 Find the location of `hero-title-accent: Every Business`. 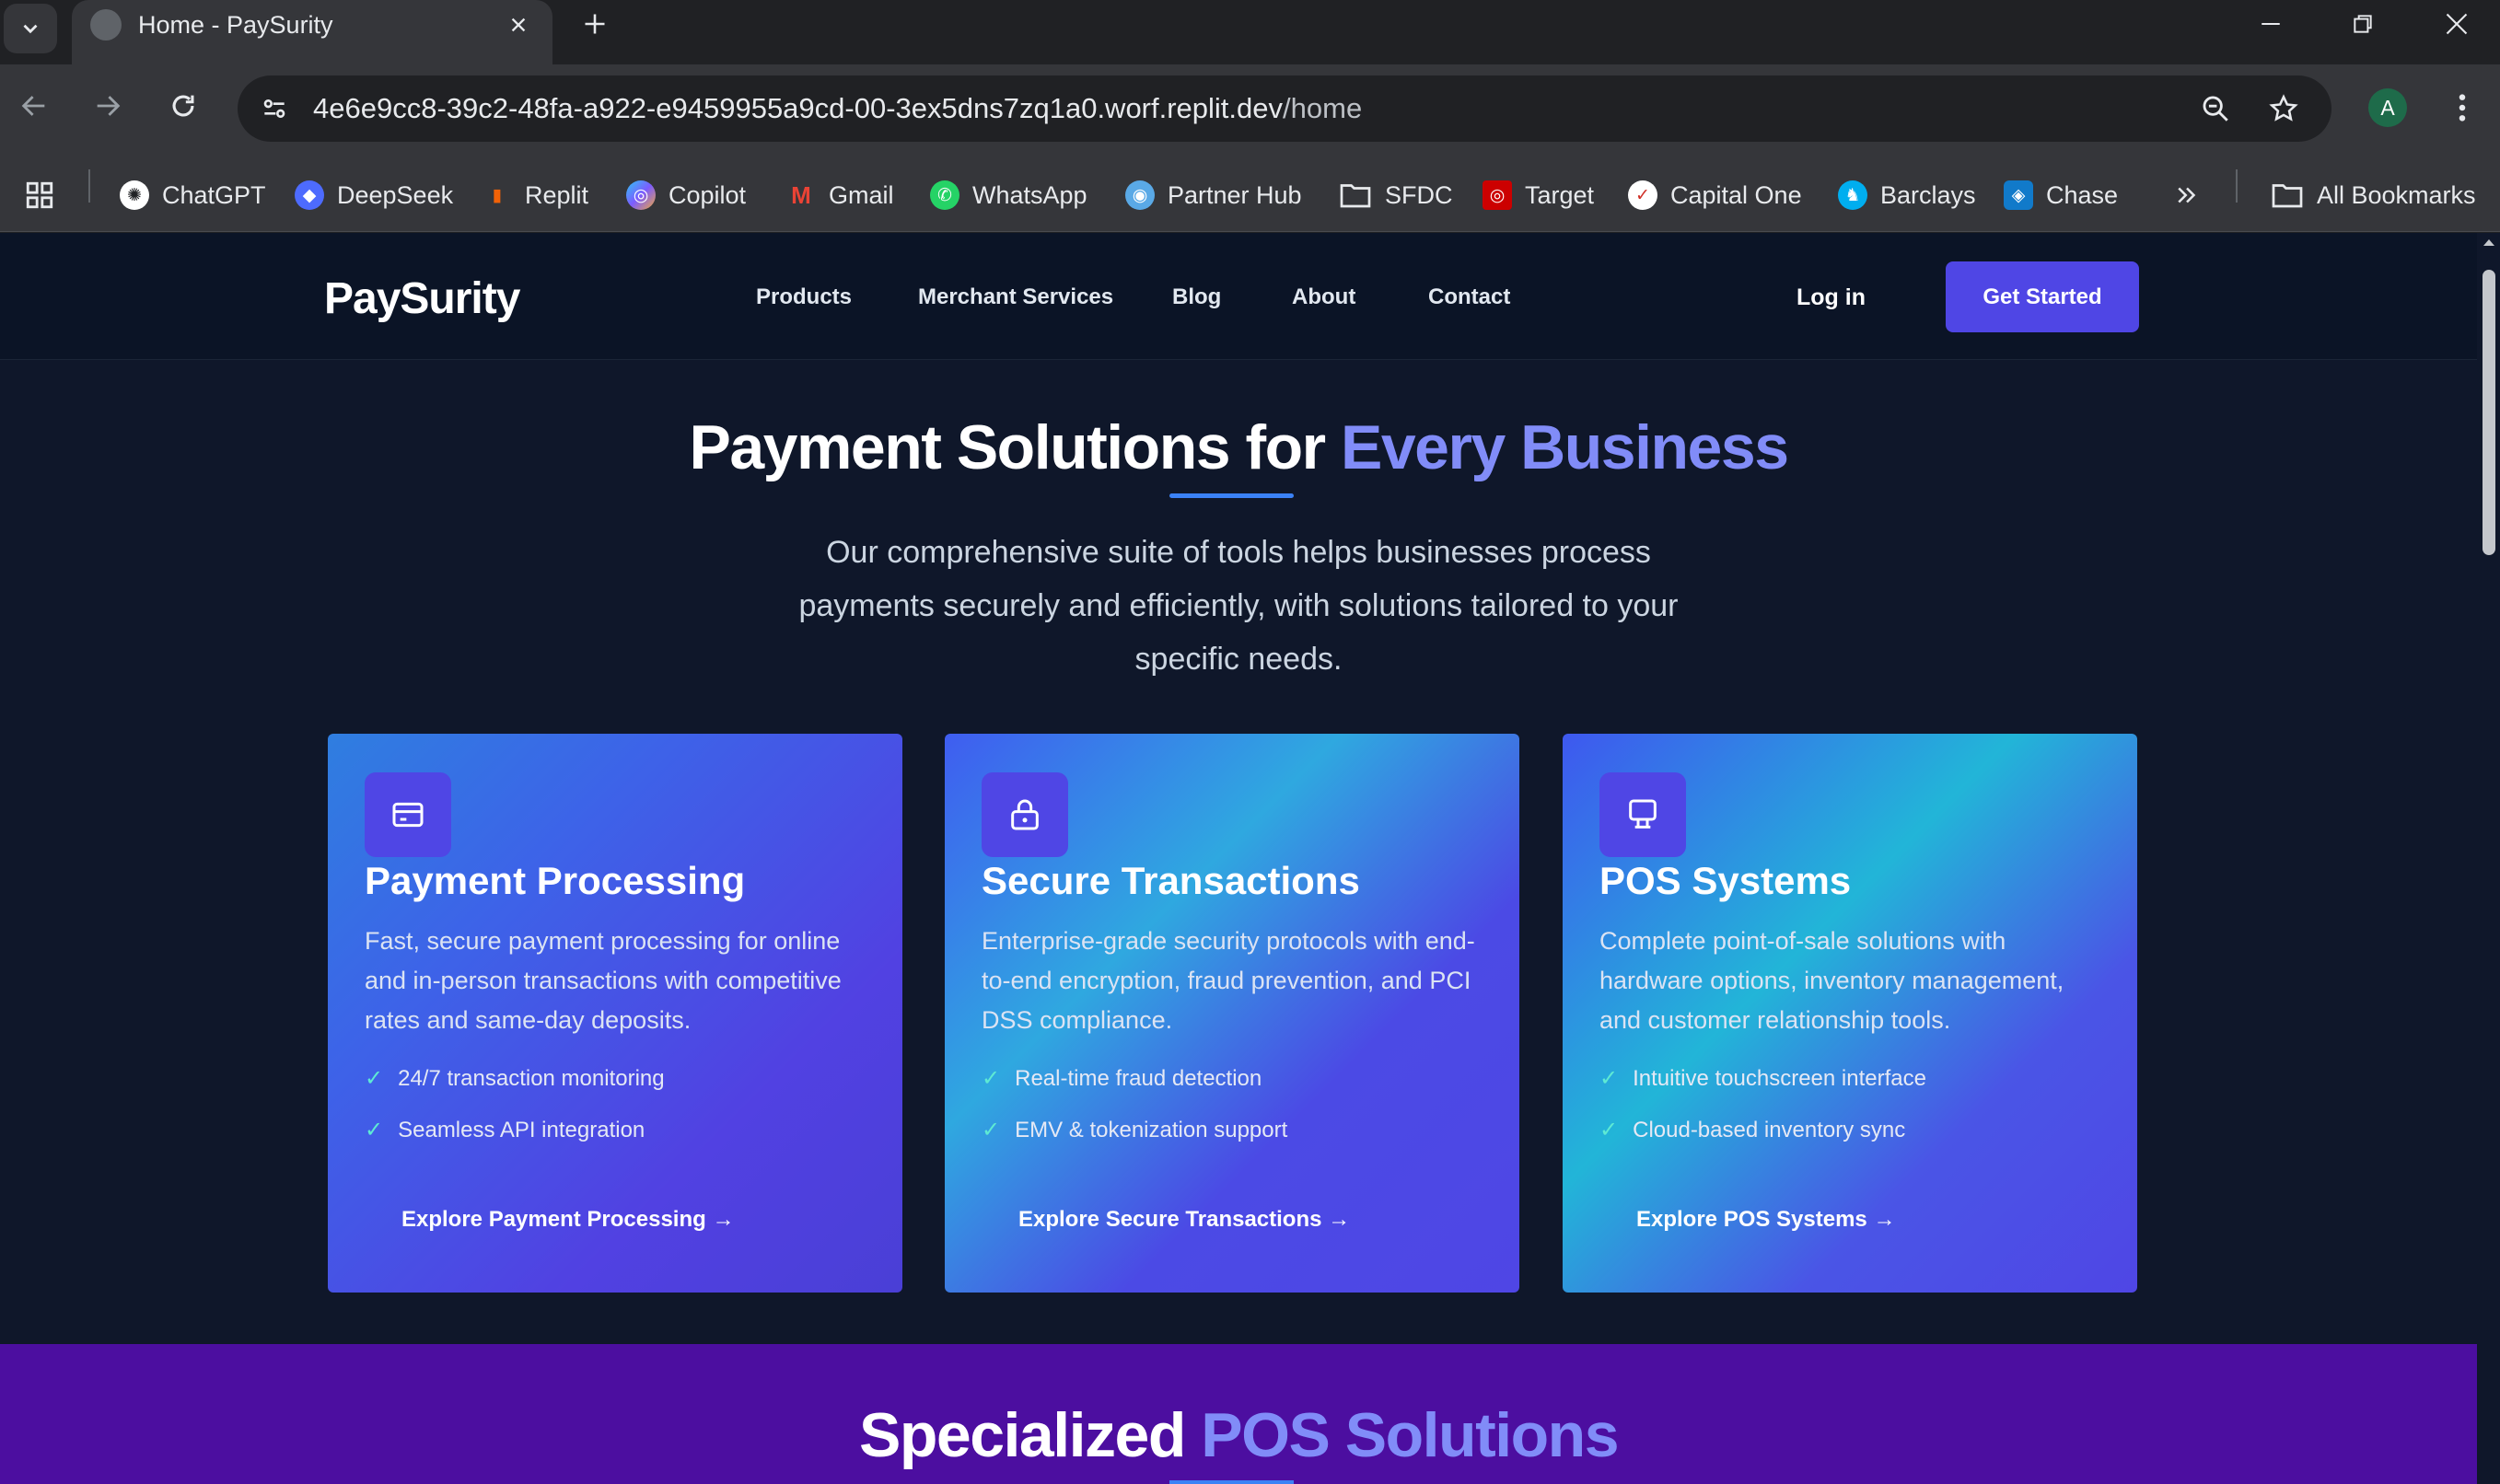

hero-title-accent: Every Business is located at coordinates (1565, 447).